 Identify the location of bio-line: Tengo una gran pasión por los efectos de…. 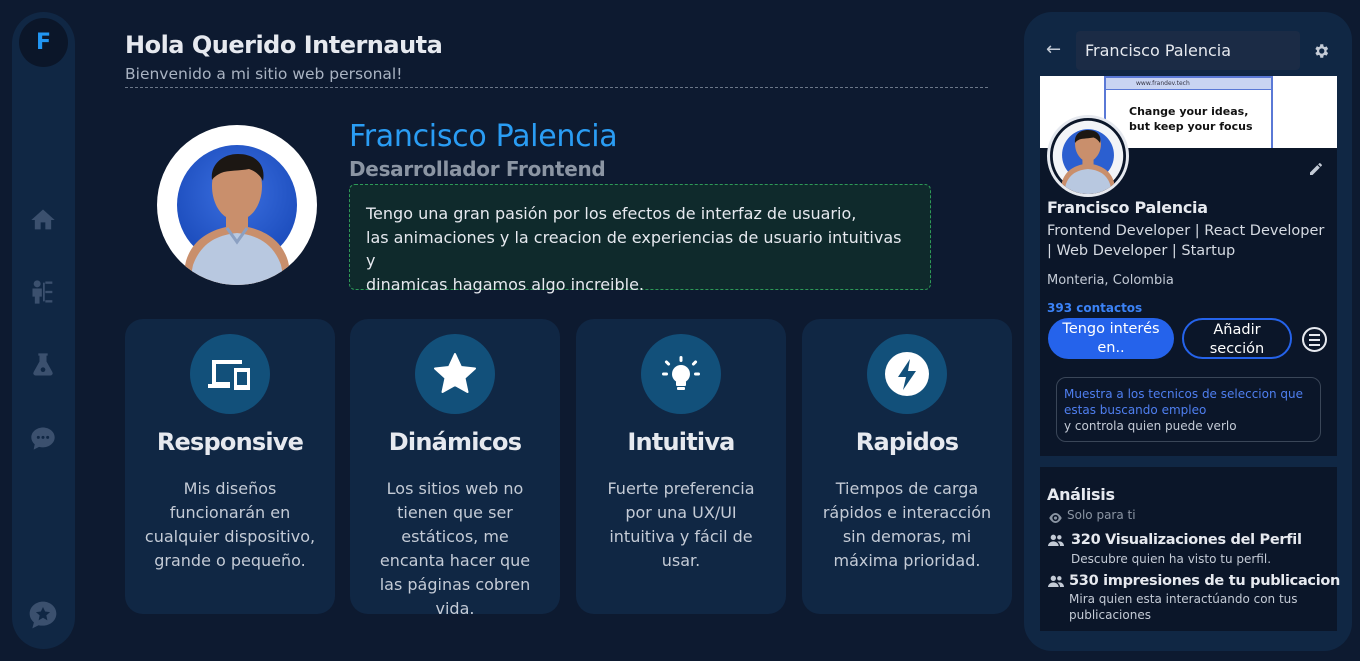
(611, 213).